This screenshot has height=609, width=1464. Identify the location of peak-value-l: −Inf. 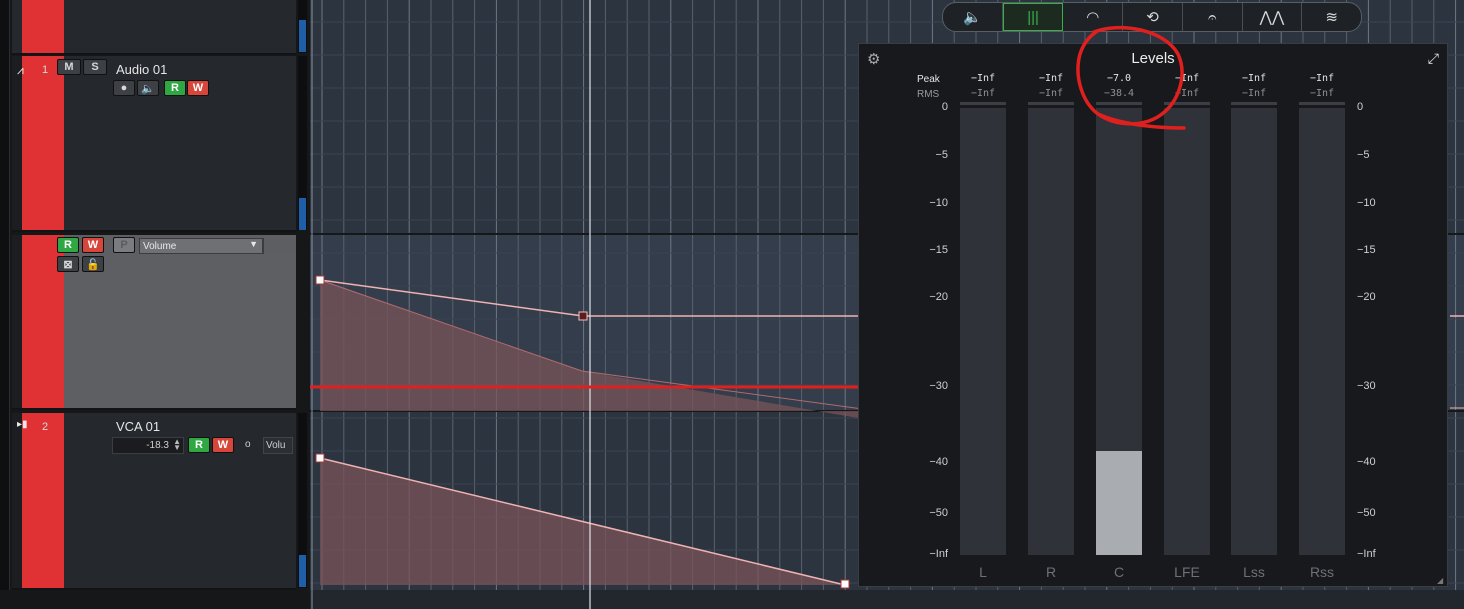
(983, 78).